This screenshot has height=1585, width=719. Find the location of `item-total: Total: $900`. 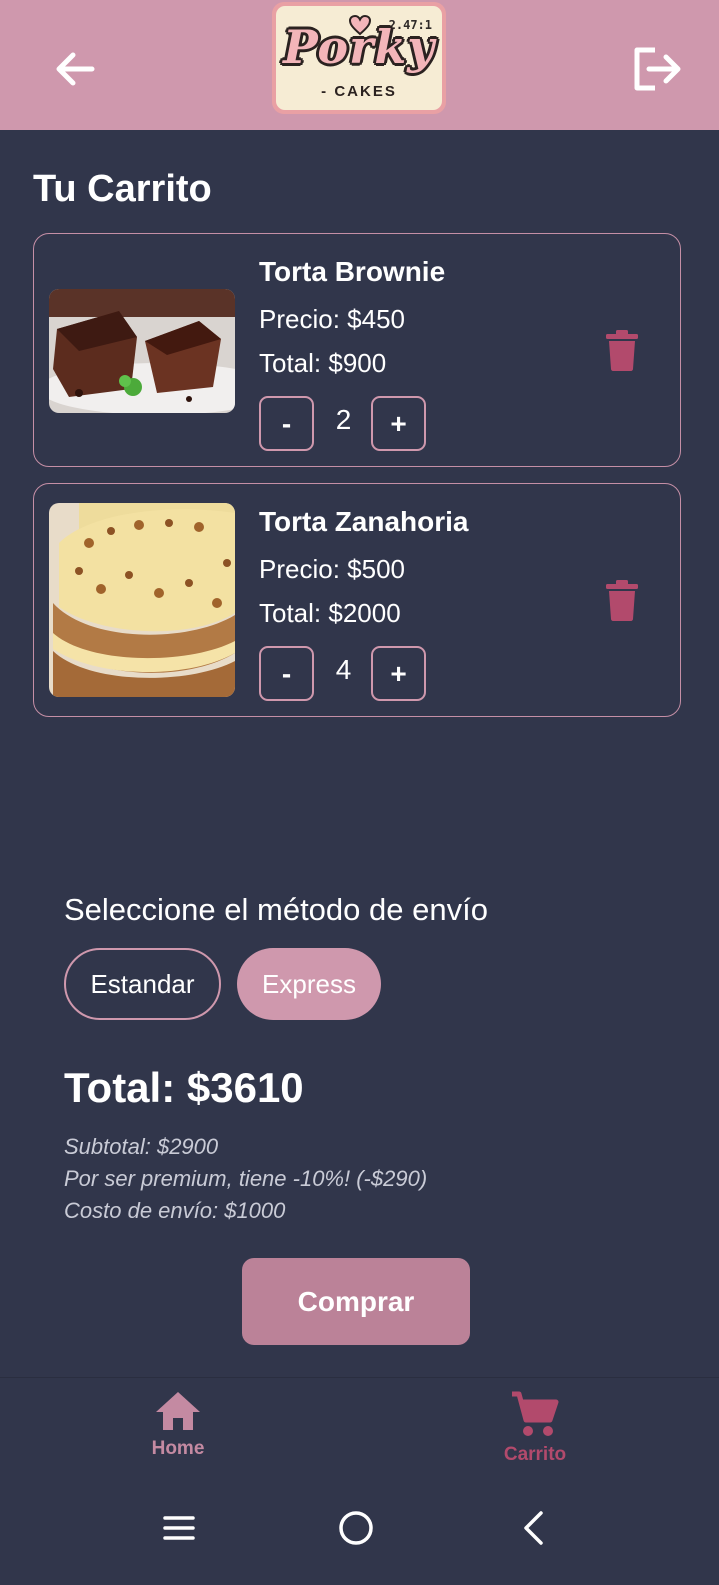

item-total: Total: $900 is located at coordinates (323, 363).